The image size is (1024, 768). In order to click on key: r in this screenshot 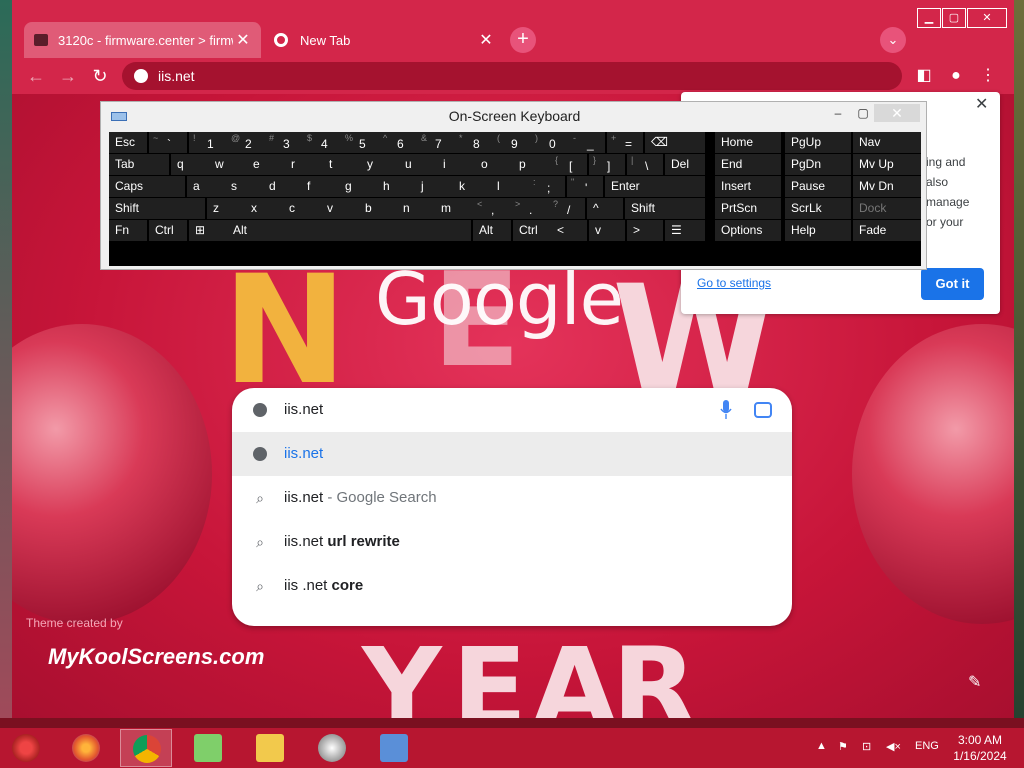, I will do `click(304, 164)`.